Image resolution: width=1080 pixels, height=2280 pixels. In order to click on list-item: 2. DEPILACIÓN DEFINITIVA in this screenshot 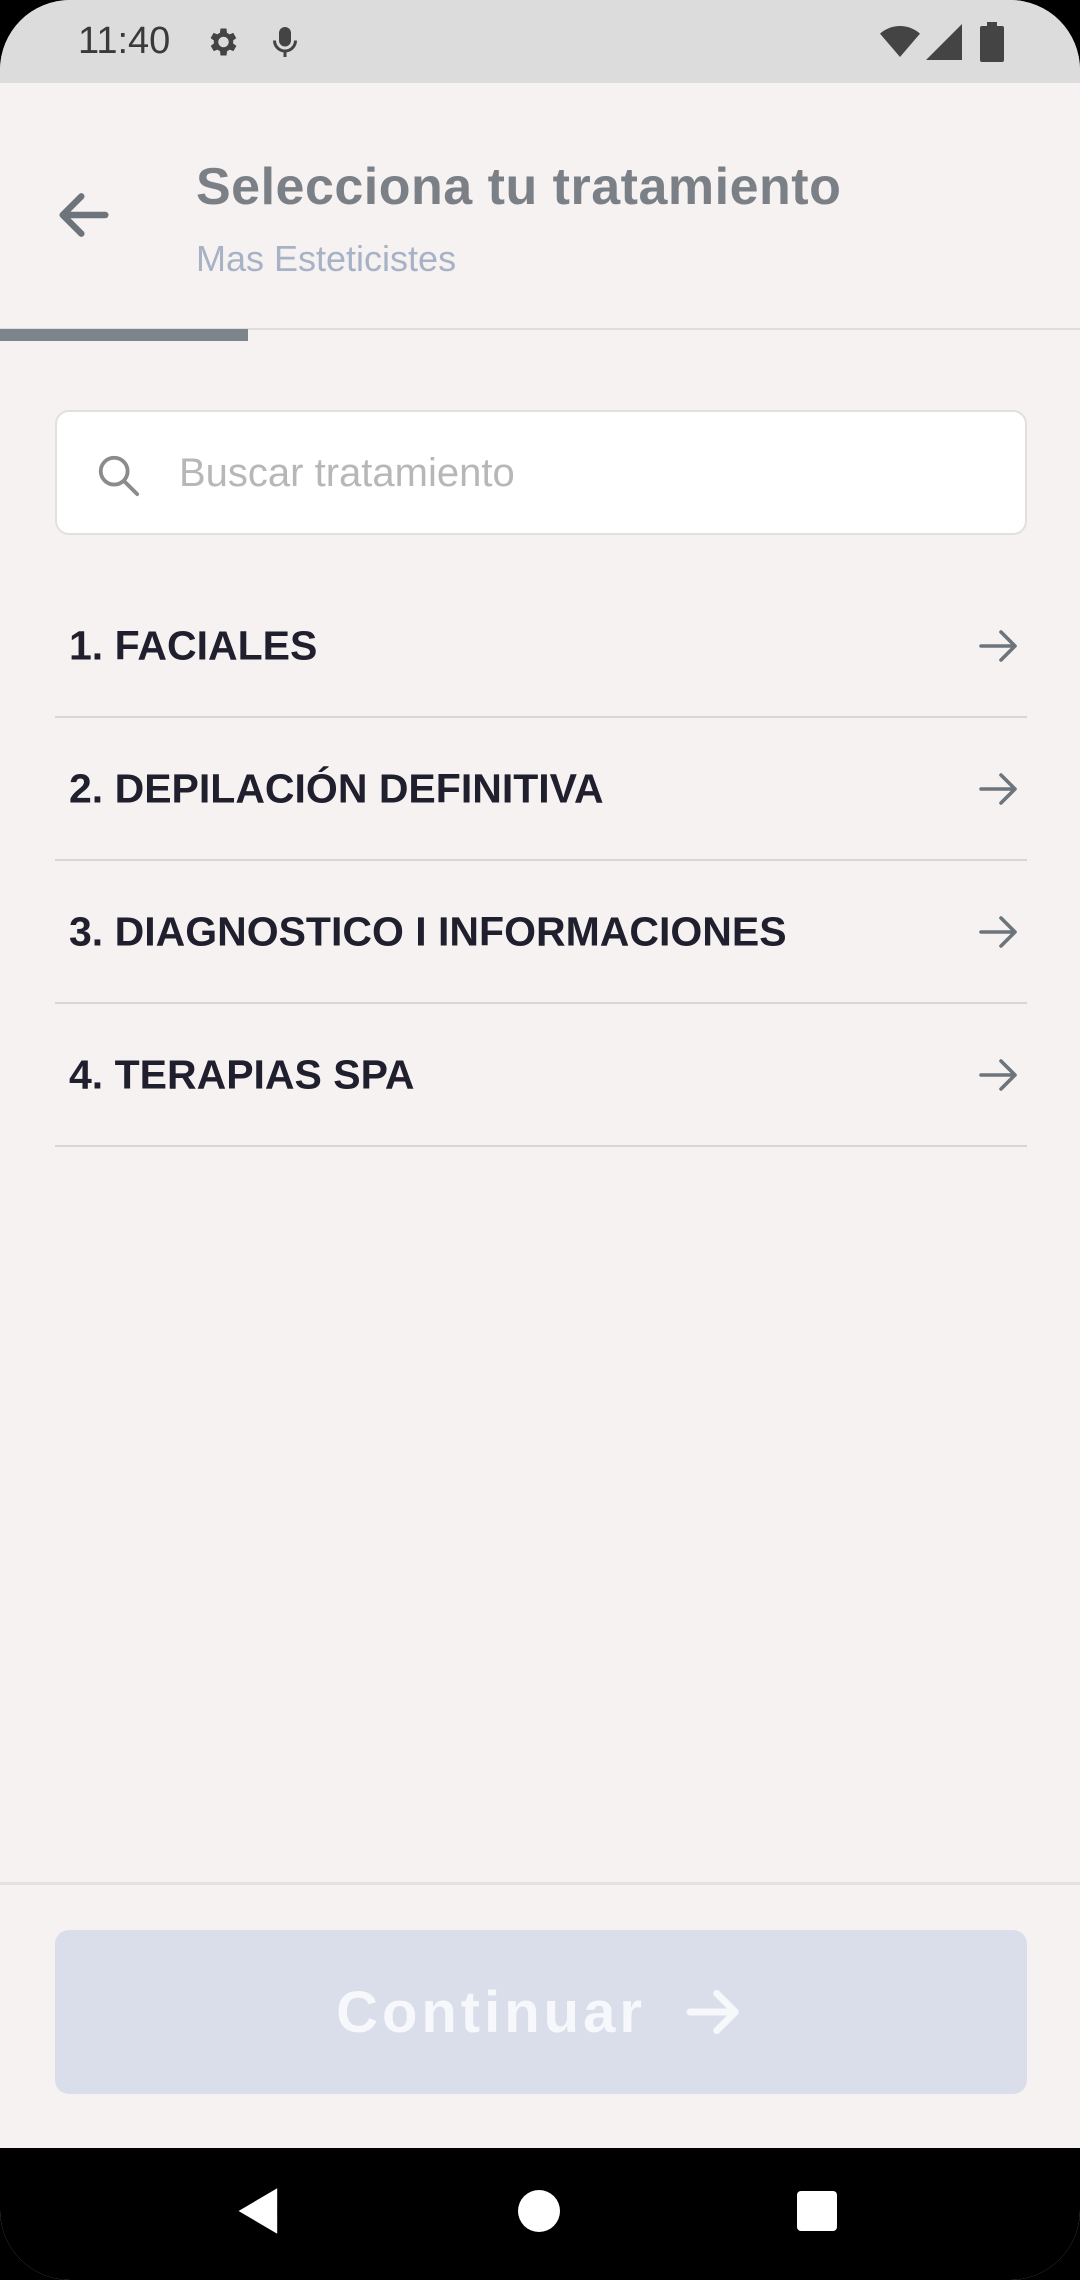, I will do `click(541, 789)`.